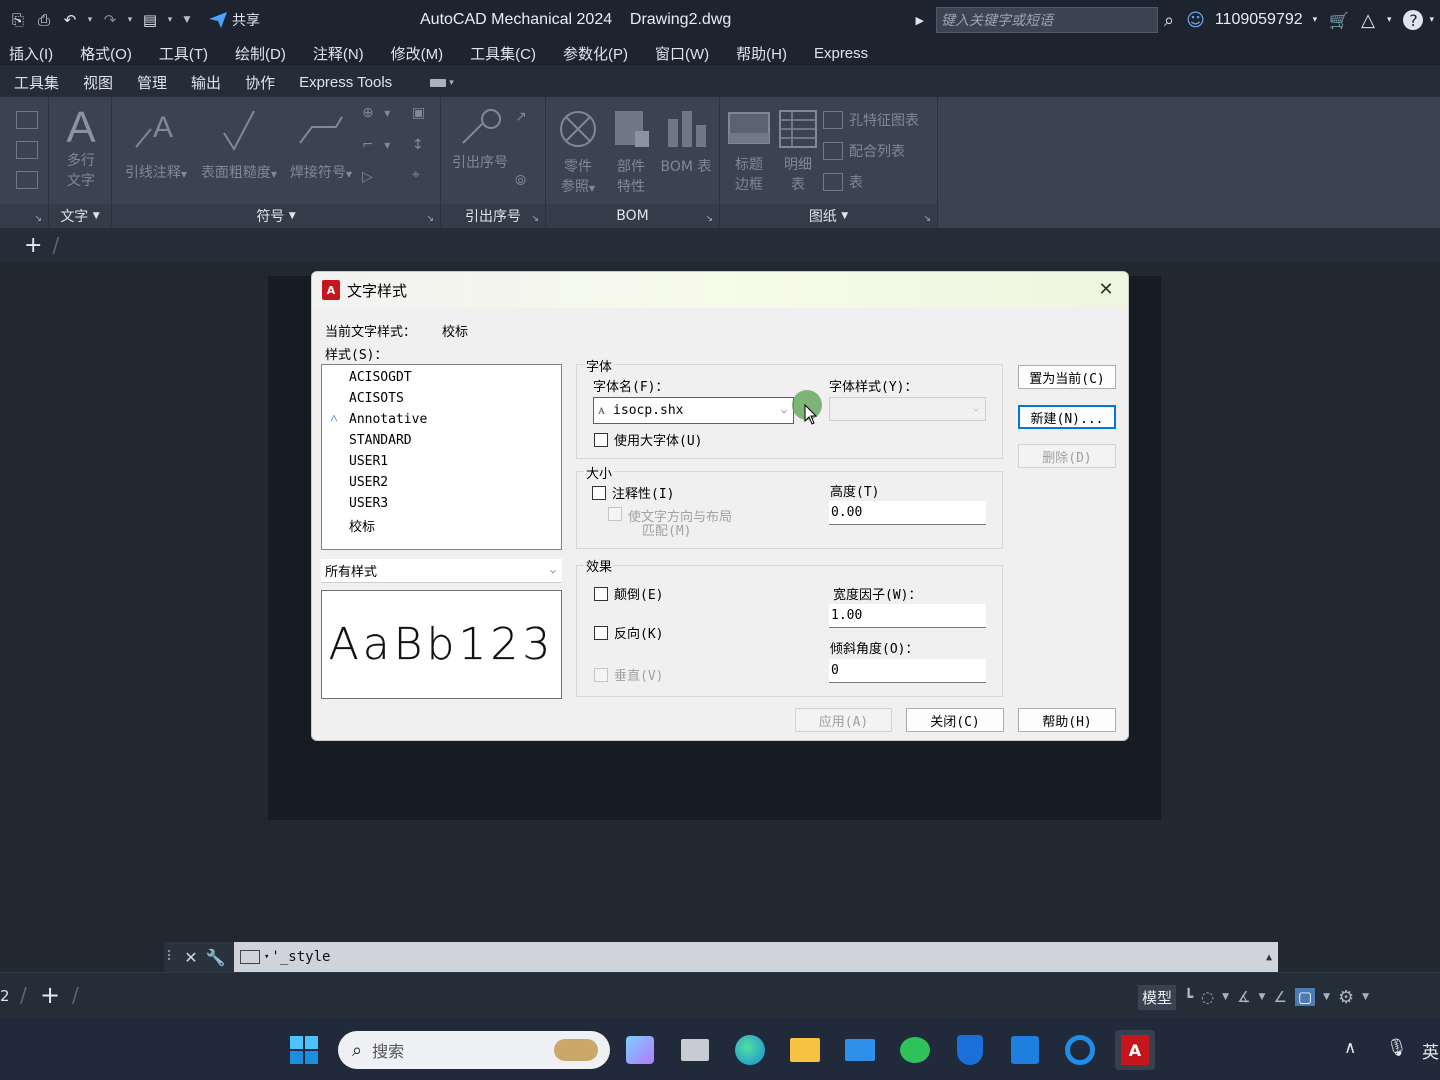  I want to click on dimension-icon, so click(27, 120).